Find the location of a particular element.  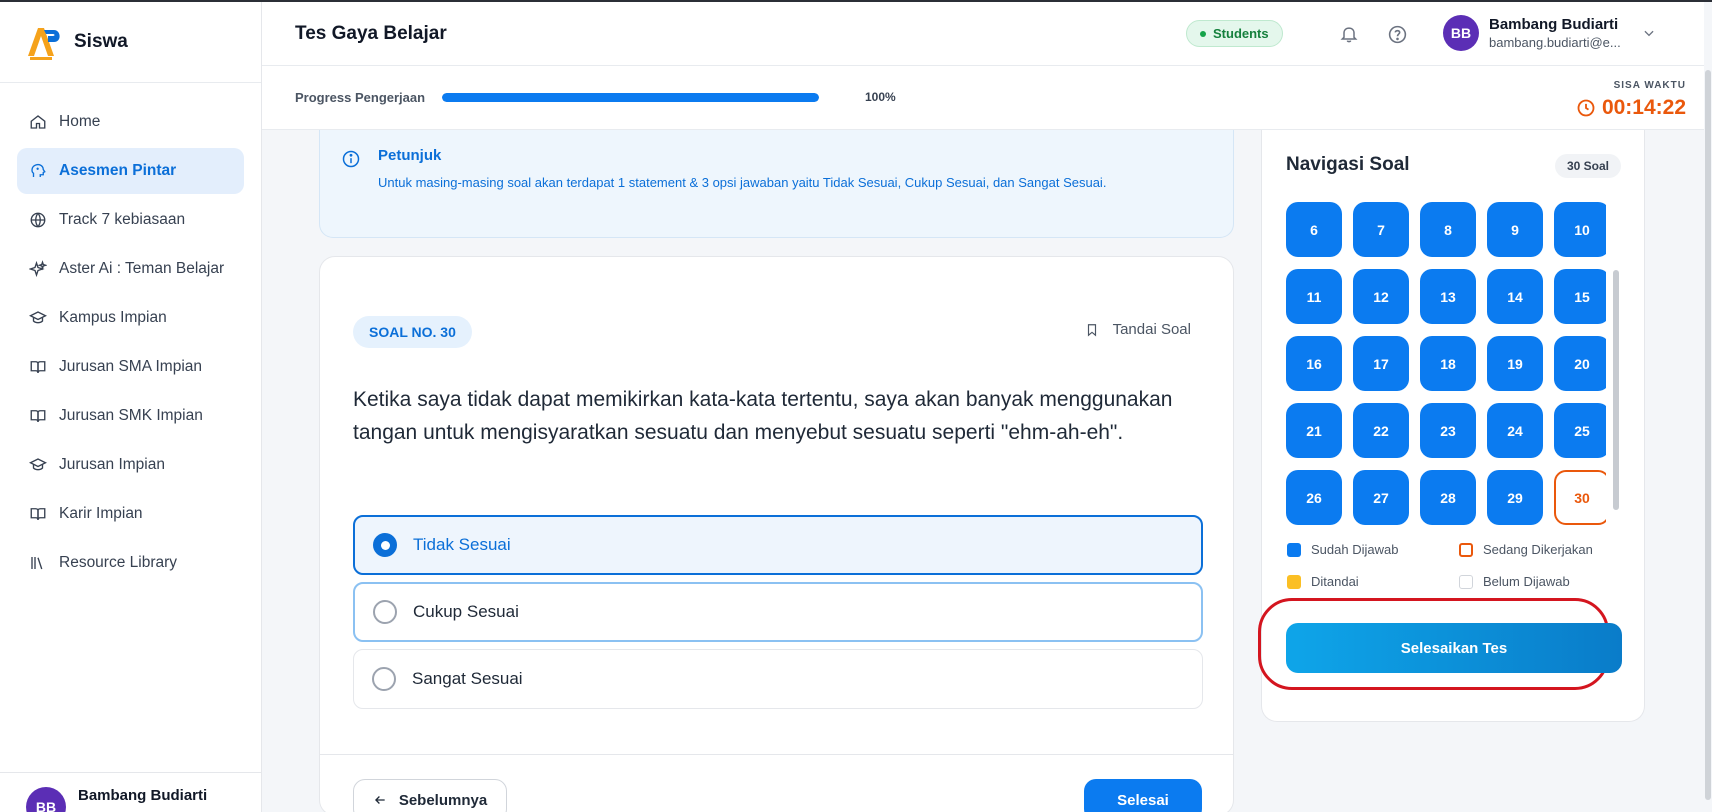

question-count-badge: 30 Soal is located at coordinates (1587, 166).